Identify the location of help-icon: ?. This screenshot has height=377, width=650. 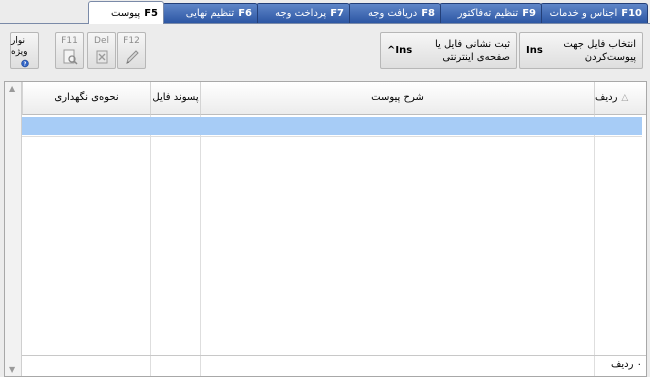
(24, 63).